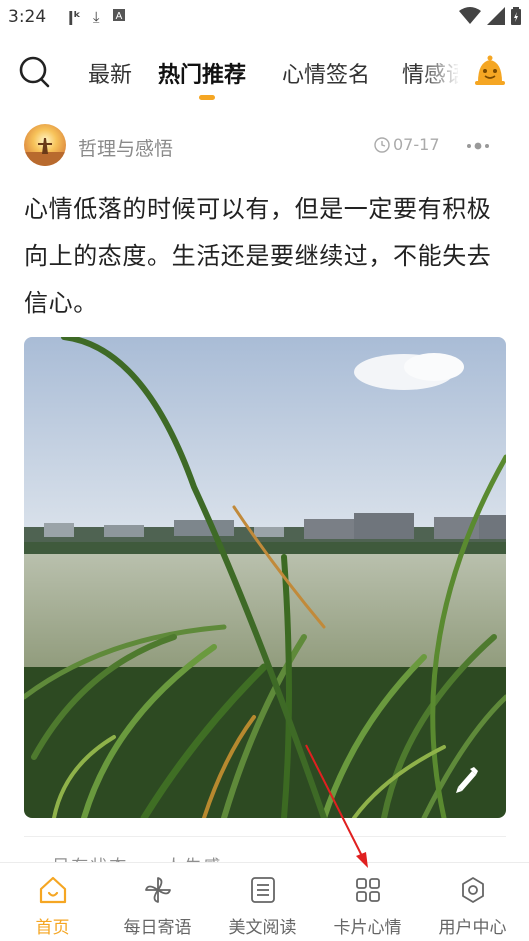  What do you see at coordinates (52, 890) in the screenshot?
I see `home-icon` at bounding box center [52, 890].